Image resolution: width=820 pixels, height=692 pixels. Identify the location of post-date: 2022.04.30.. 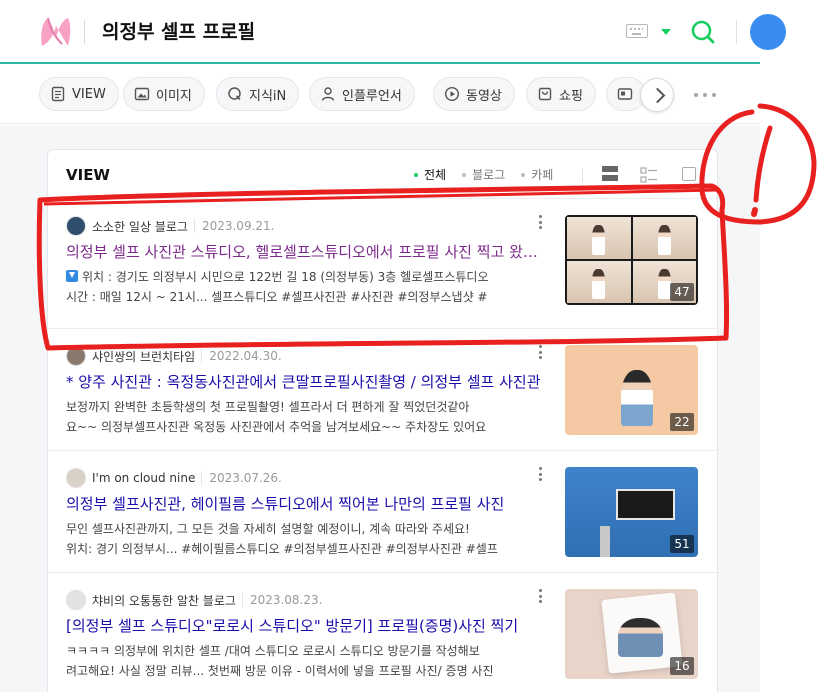
(241, 356).